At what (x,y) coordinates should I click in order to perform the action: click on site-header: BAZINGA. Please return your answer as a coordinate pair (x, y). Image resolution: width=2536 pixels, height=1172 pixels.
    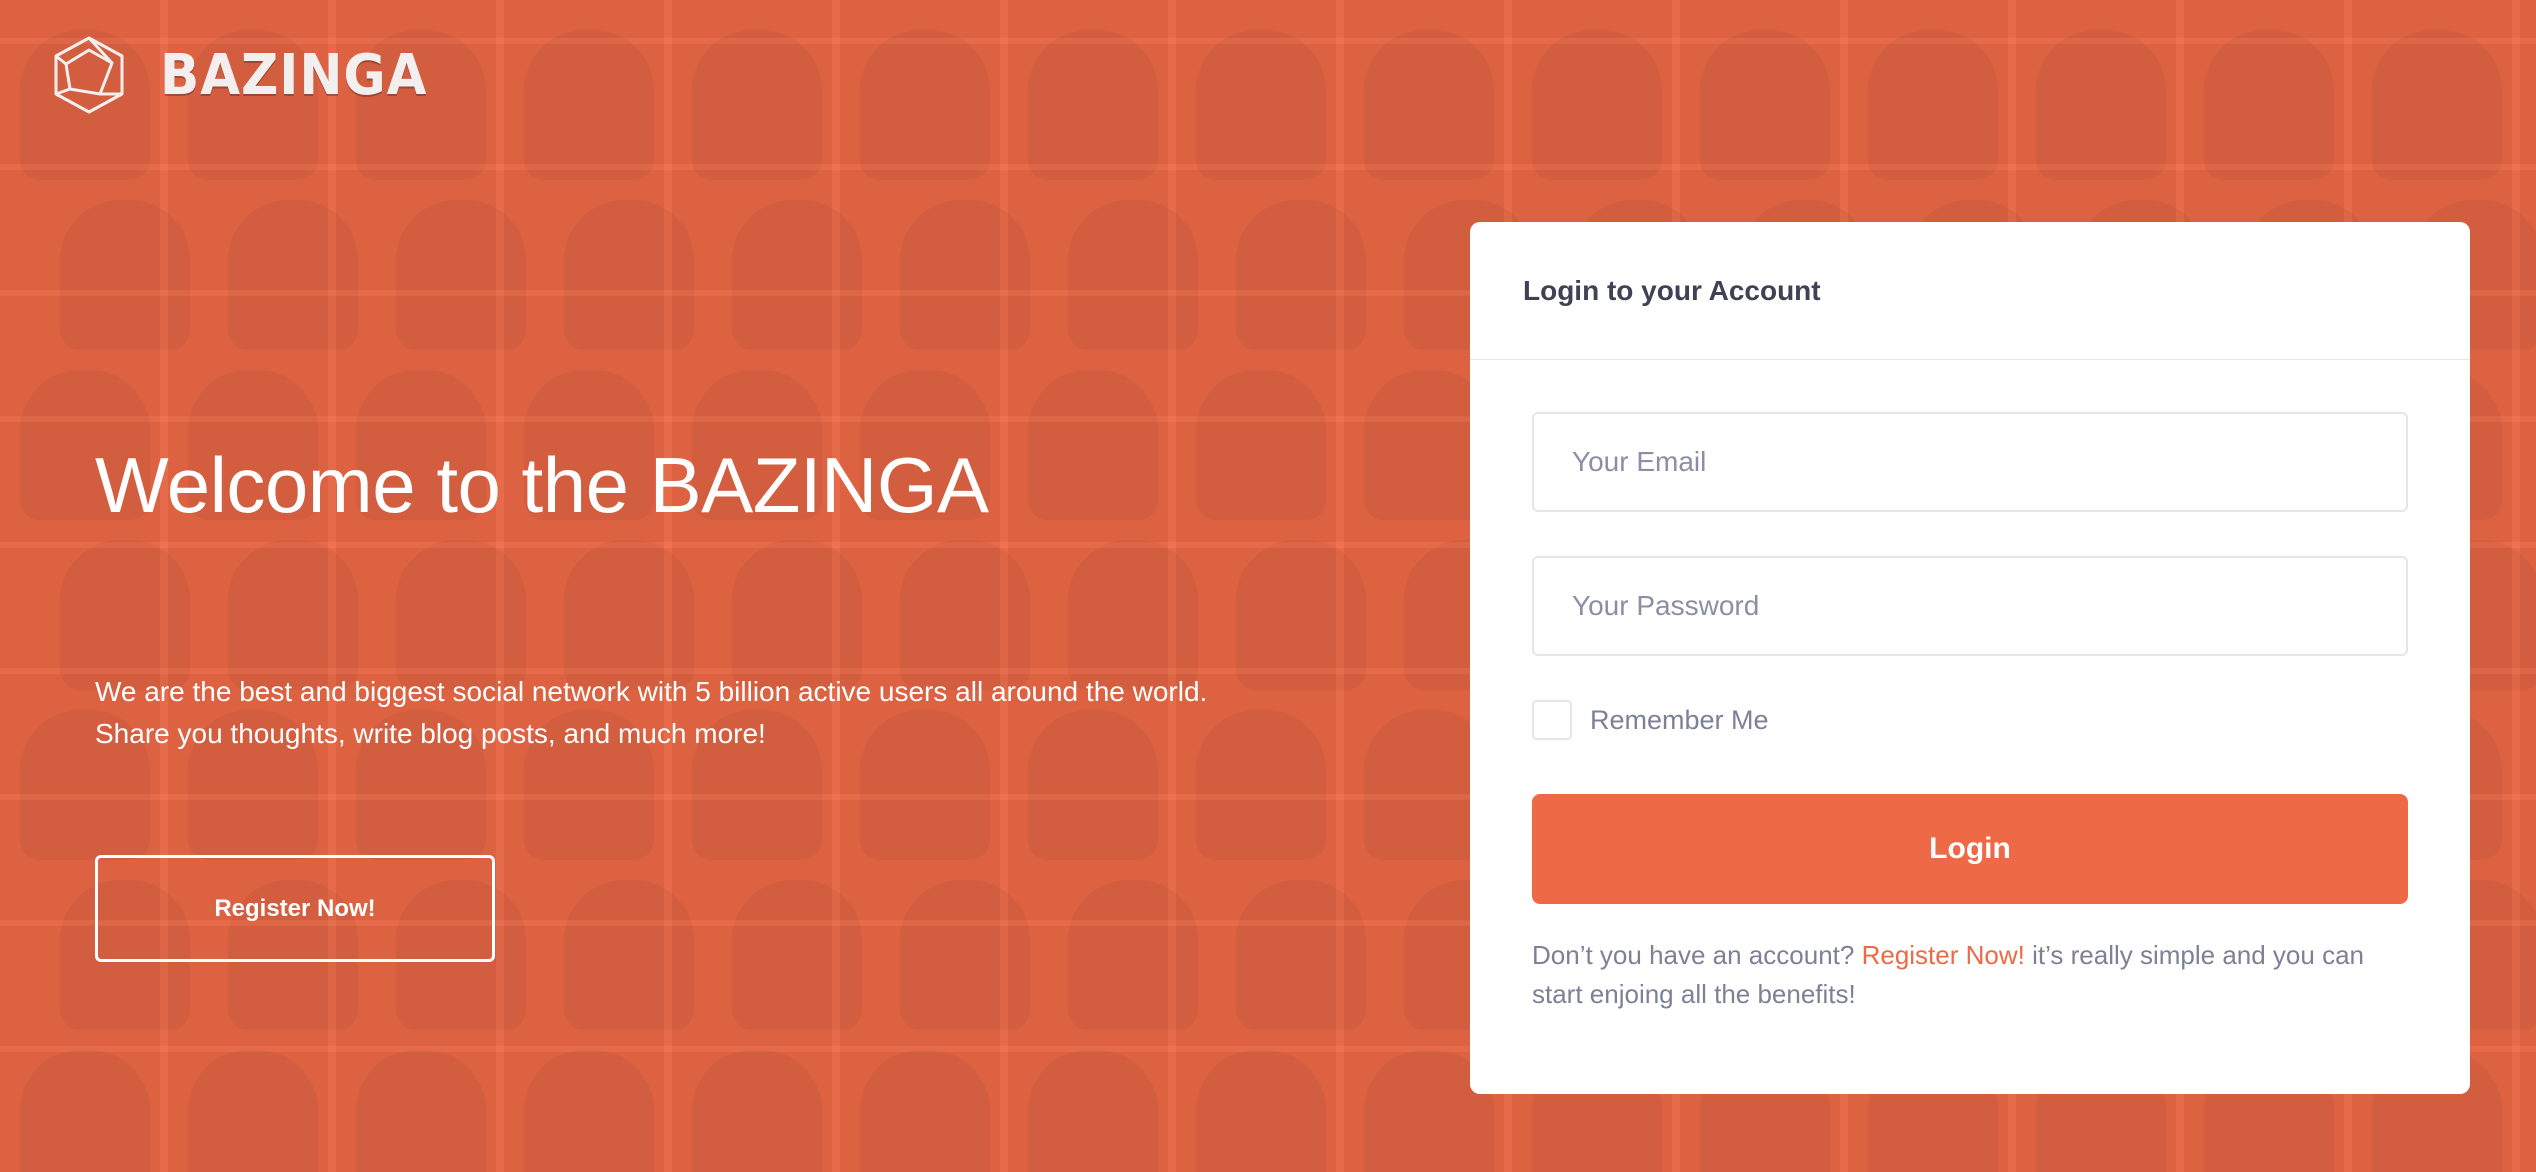
    Looking at the image, I should click on (249, 75).